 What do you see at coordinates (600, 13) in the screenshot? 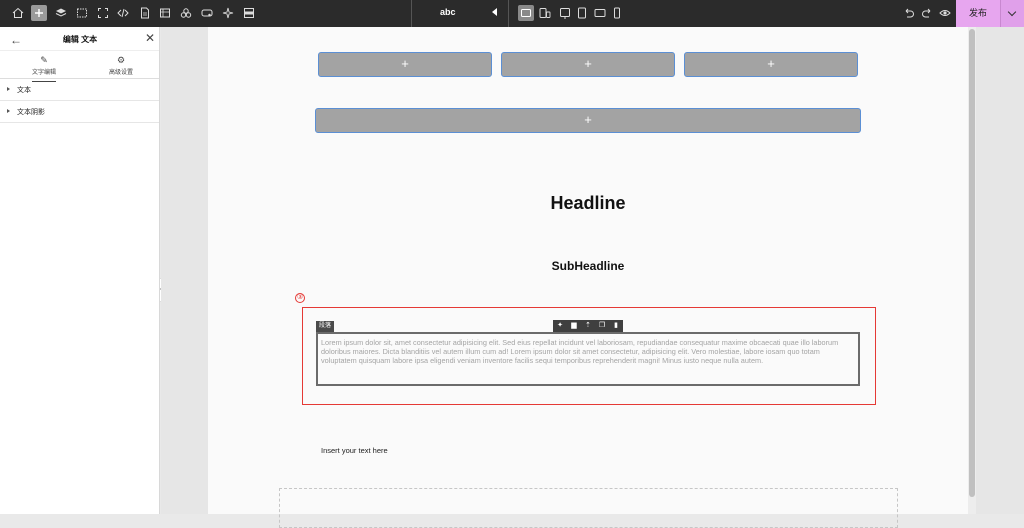
I see `tablet-landscape-icon` at bounding box center [600, 13].